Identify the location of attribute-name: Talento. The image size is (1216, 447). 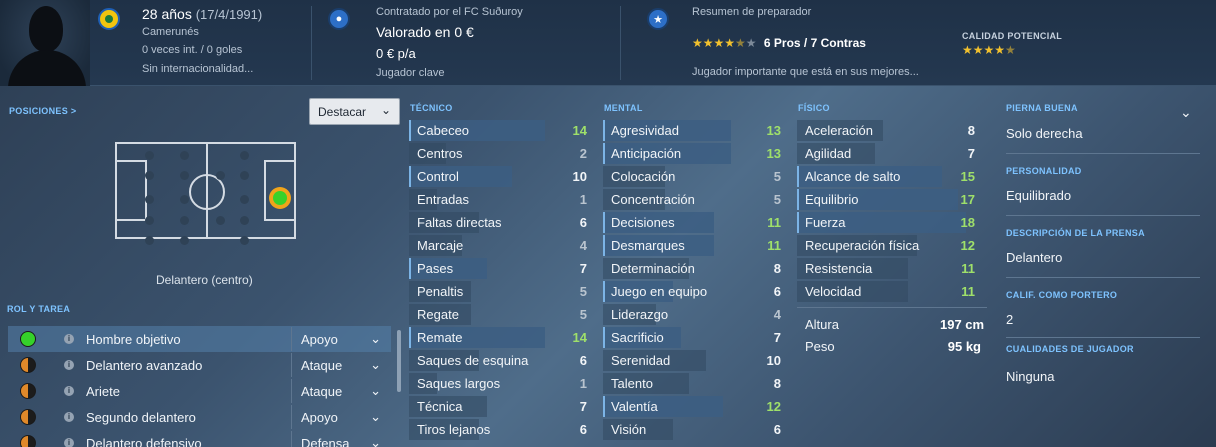
(632, 383).